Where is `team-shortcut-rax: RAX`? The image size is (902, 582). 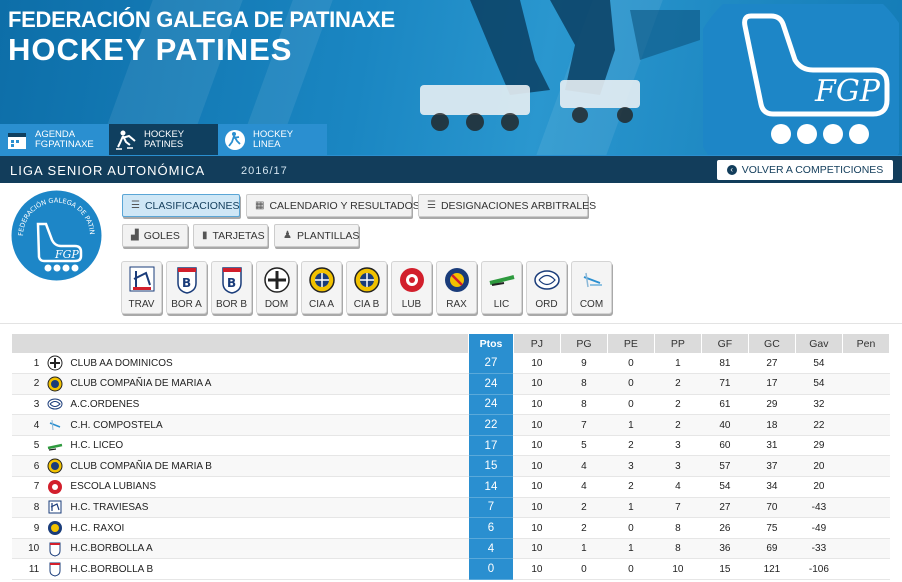 team-shortcut-rax: RAX is located at coordinates (456, 287).